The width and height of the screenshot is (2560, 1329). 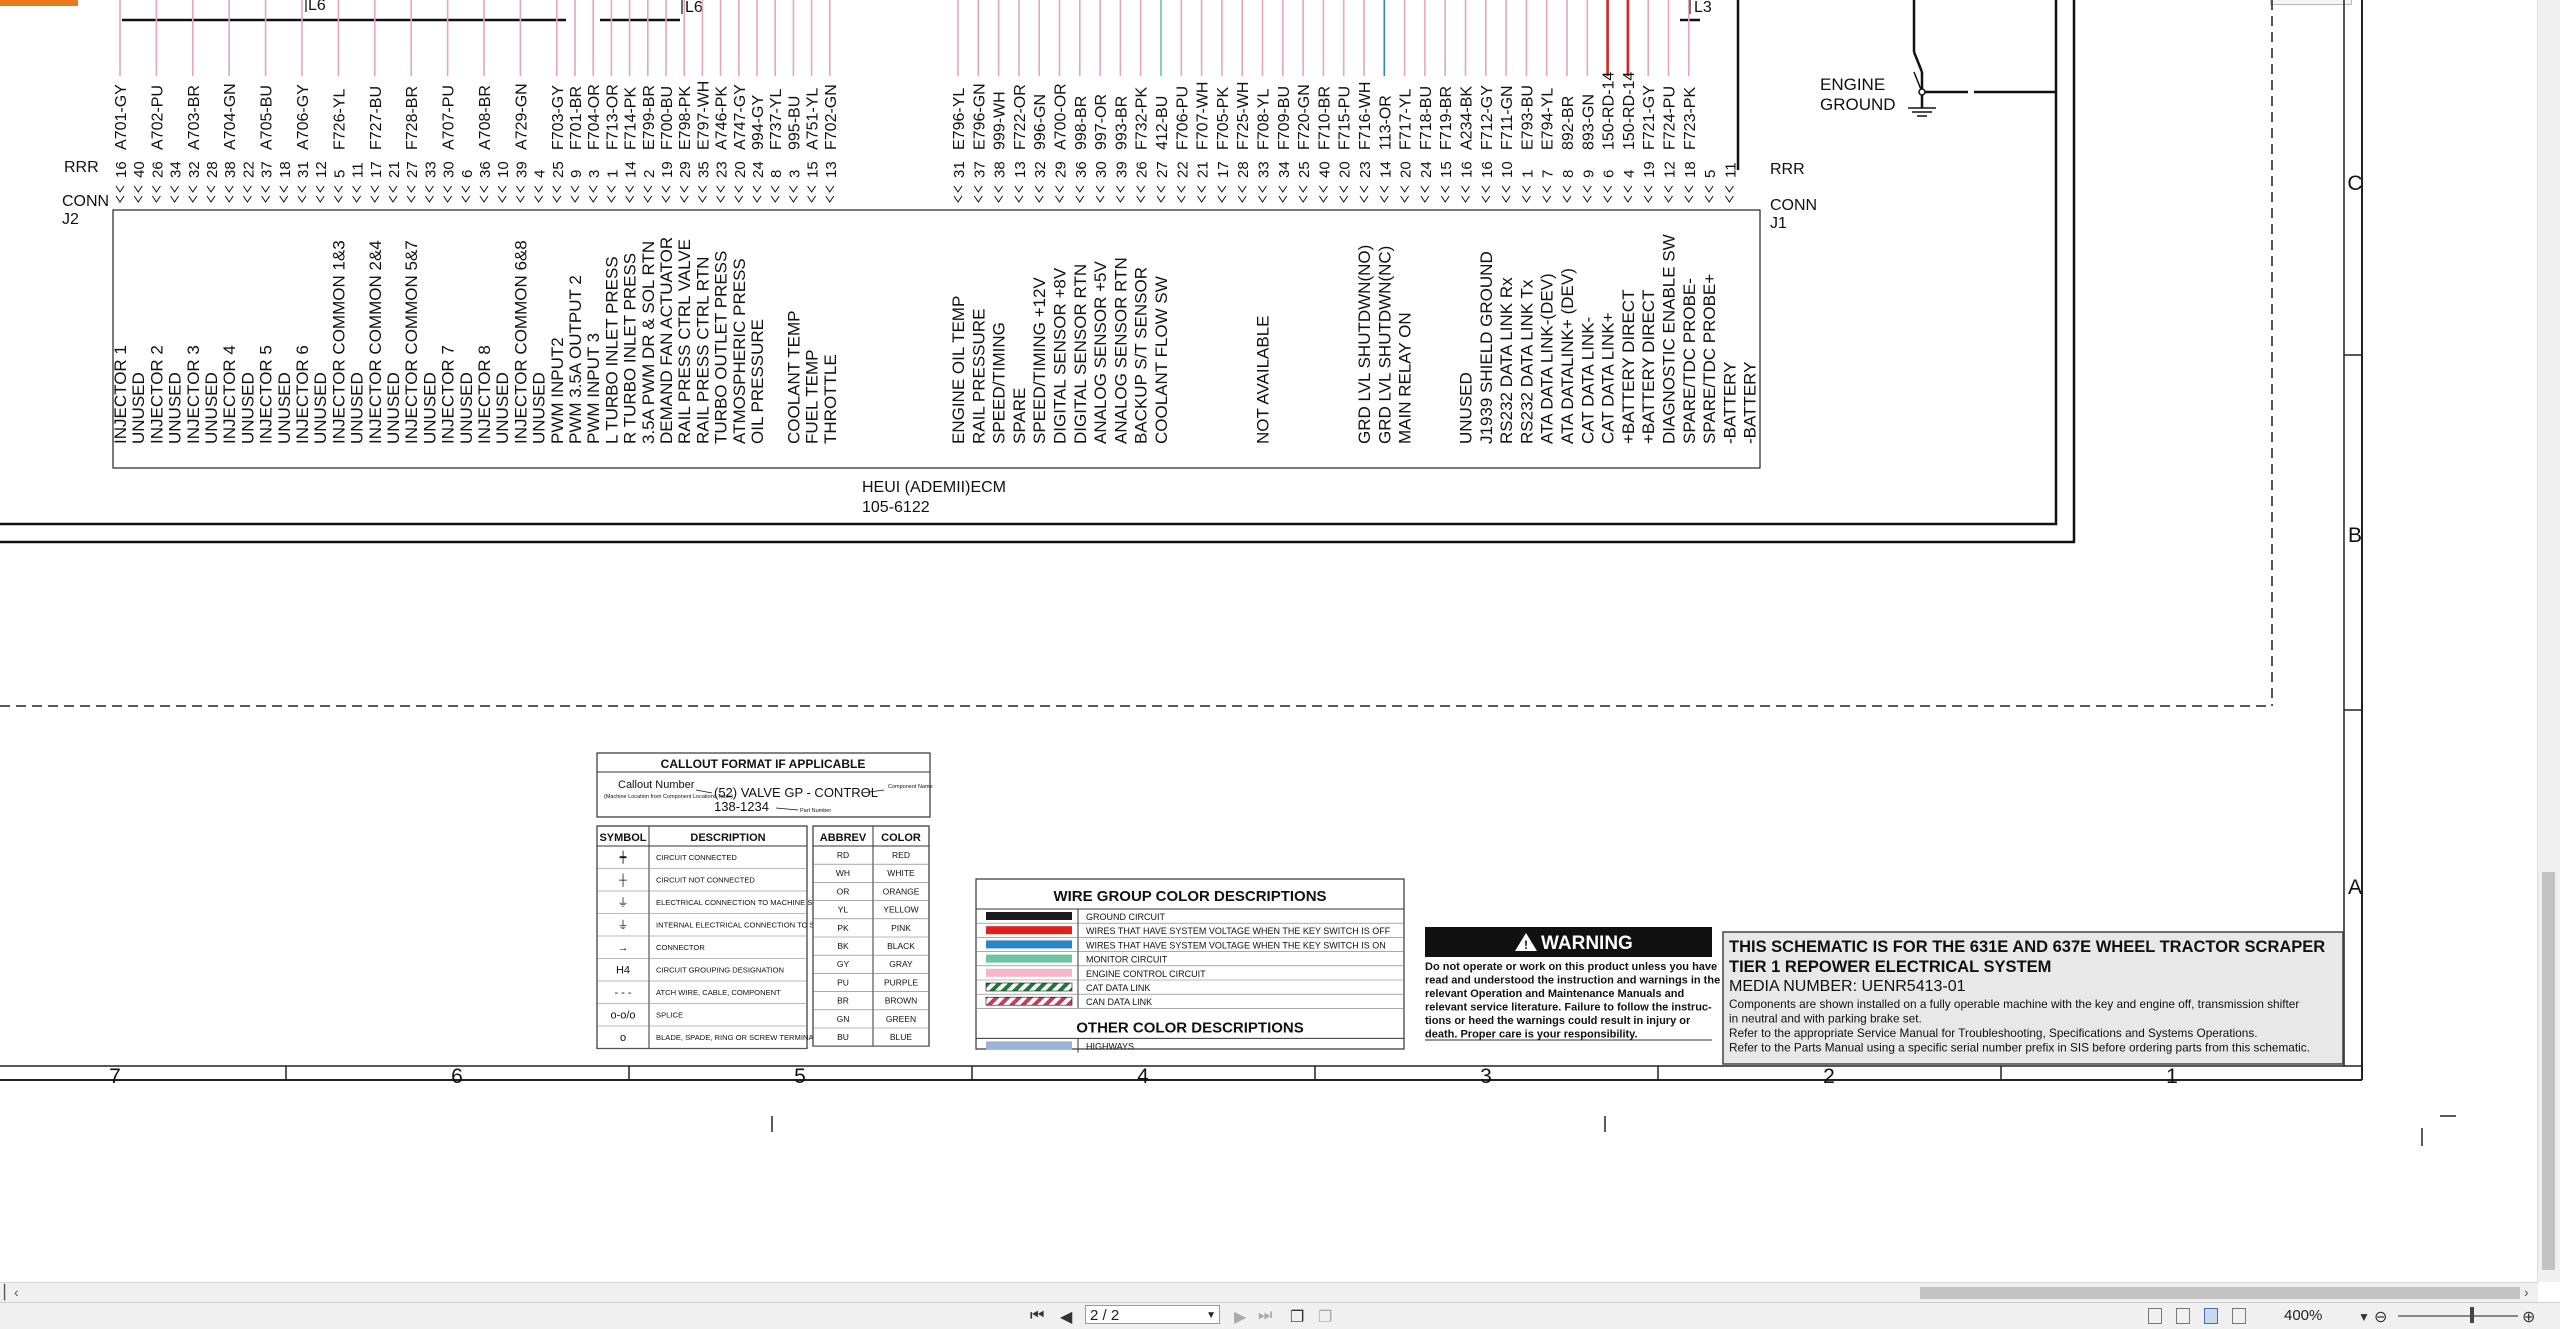 I want to click on pin-function: ATA DATALINK+ (DEV), so click(x=1567, y=356).